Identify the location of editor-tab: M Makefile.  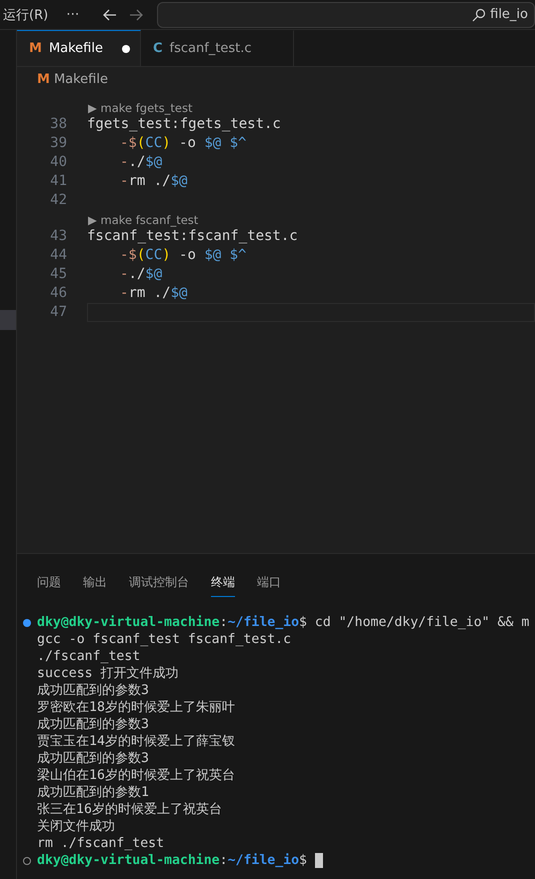
(79, 48).